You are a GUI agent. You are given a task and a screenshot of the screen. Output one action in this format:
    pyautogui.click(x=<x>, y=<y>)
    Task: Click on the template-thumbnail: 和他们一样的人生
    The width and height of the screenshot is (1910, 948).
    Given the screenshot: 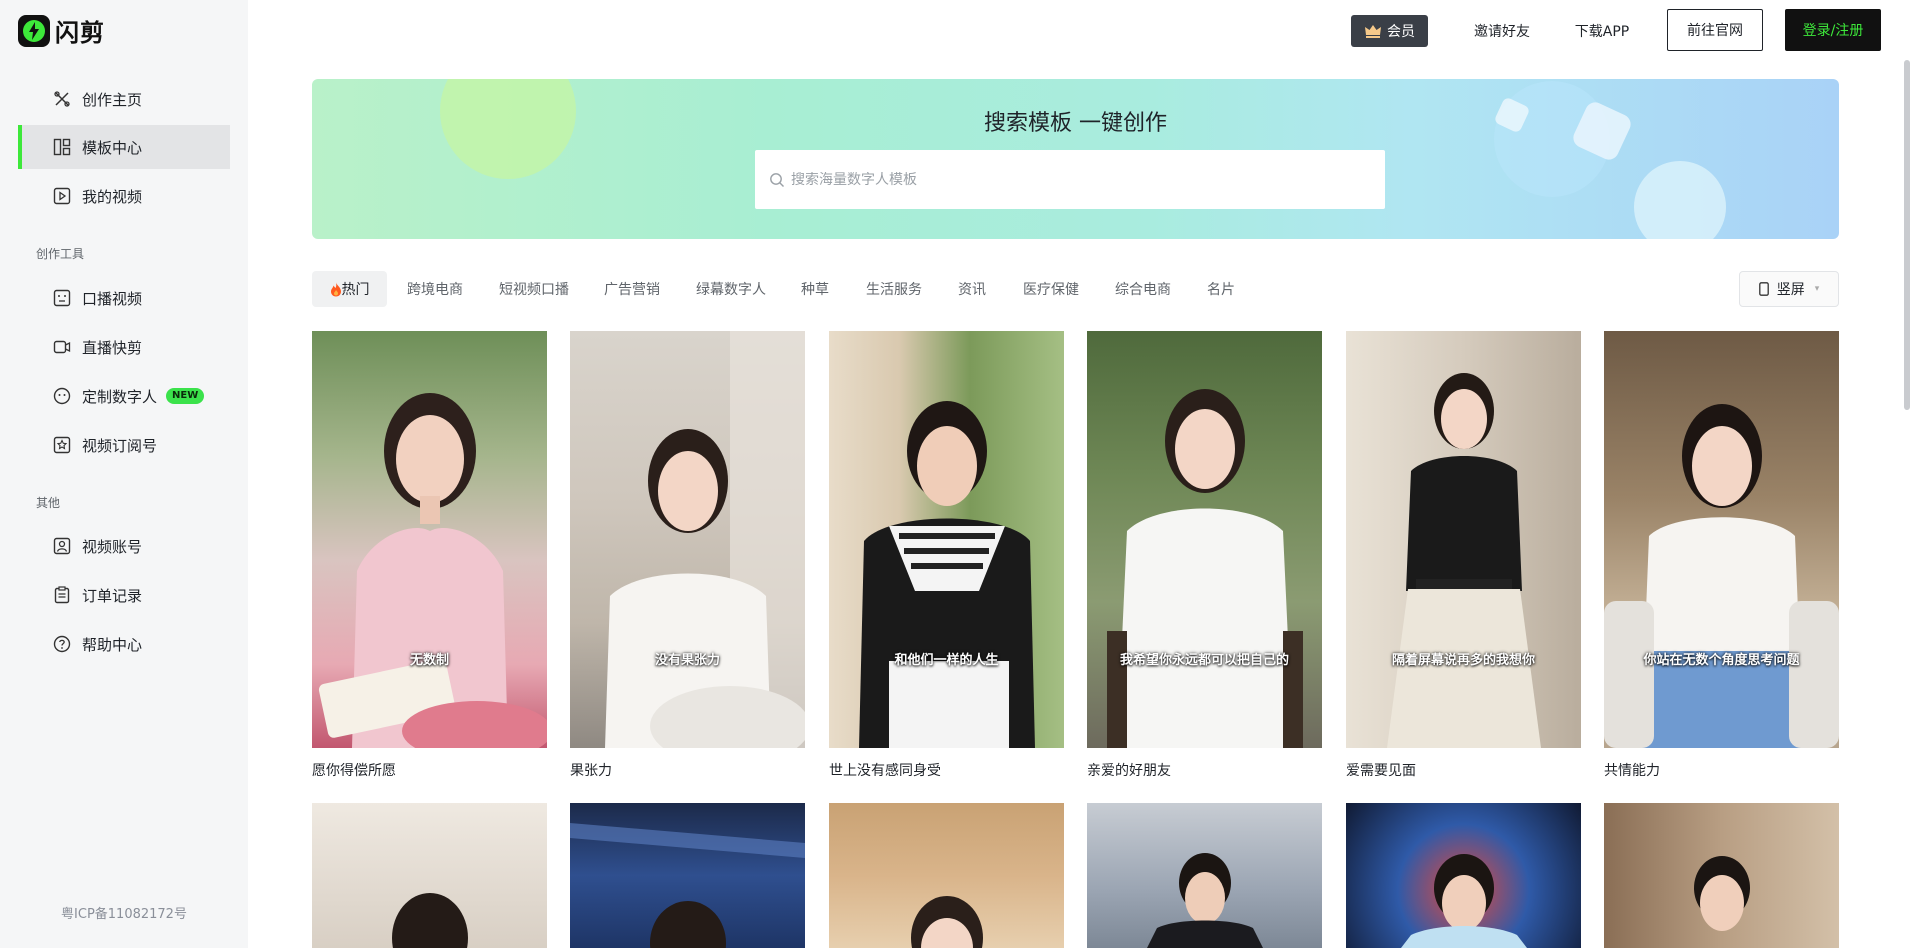 What is the action you would take?
    pyautogui.click(x=946, y=539)
    